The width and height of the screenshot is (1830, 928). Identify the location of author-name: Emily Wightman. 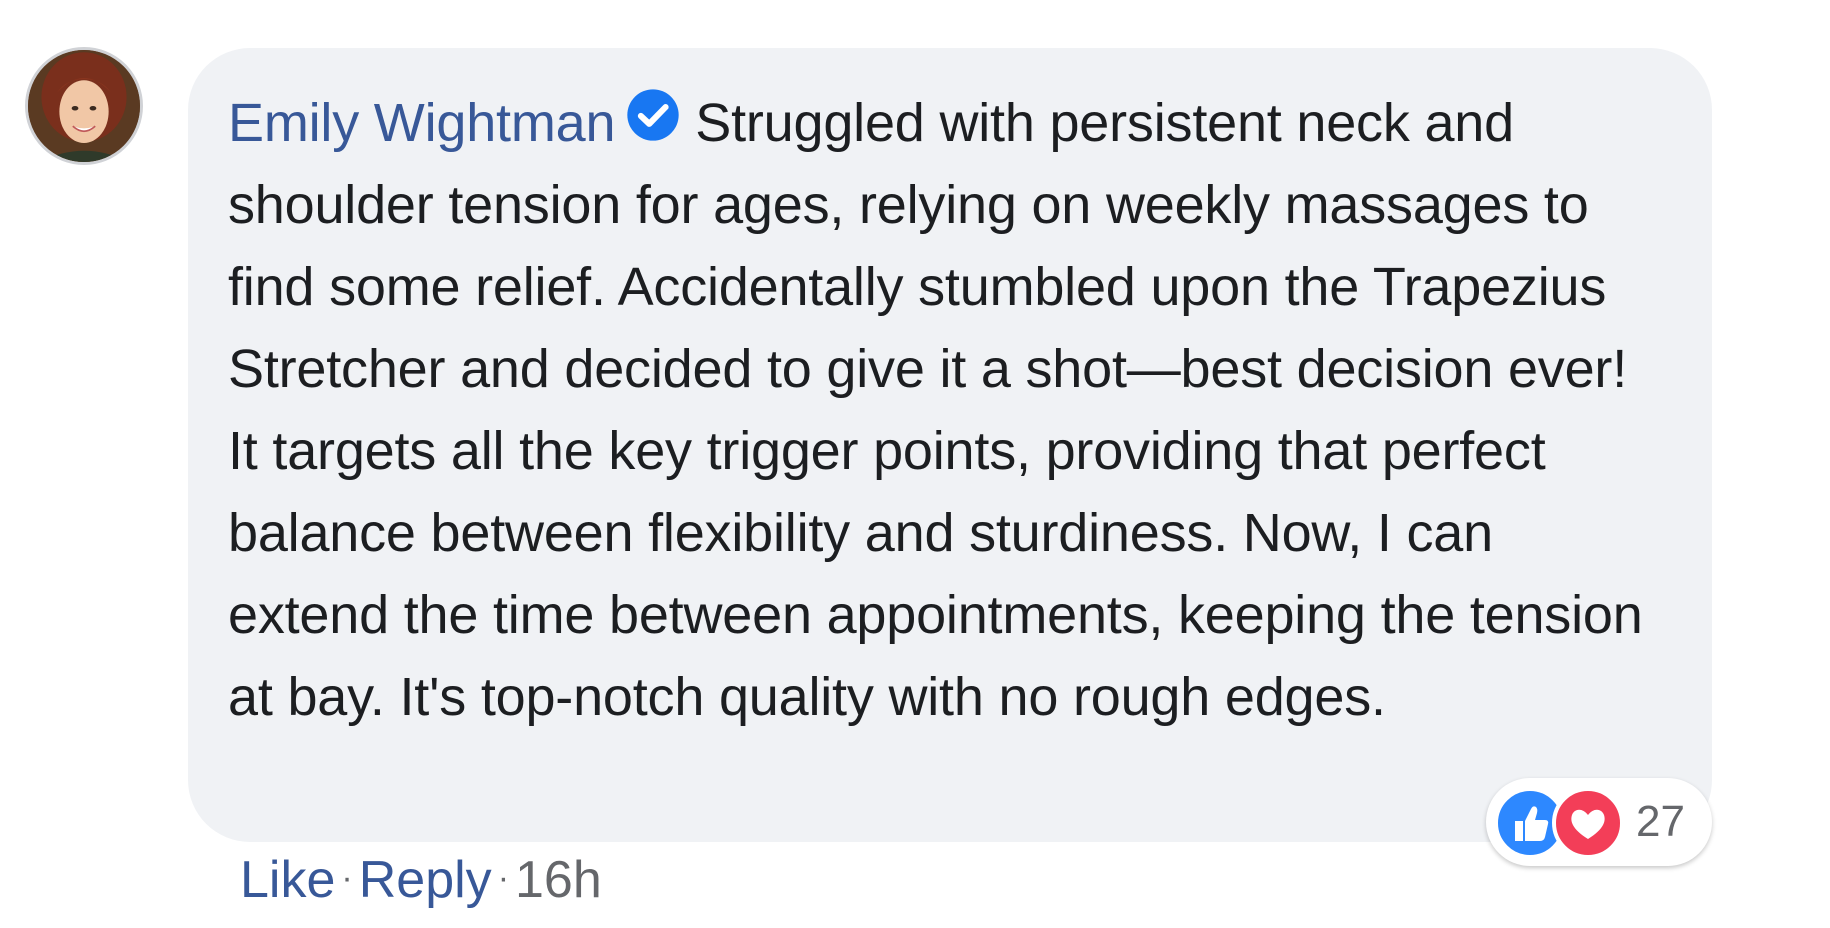
(421, 123).